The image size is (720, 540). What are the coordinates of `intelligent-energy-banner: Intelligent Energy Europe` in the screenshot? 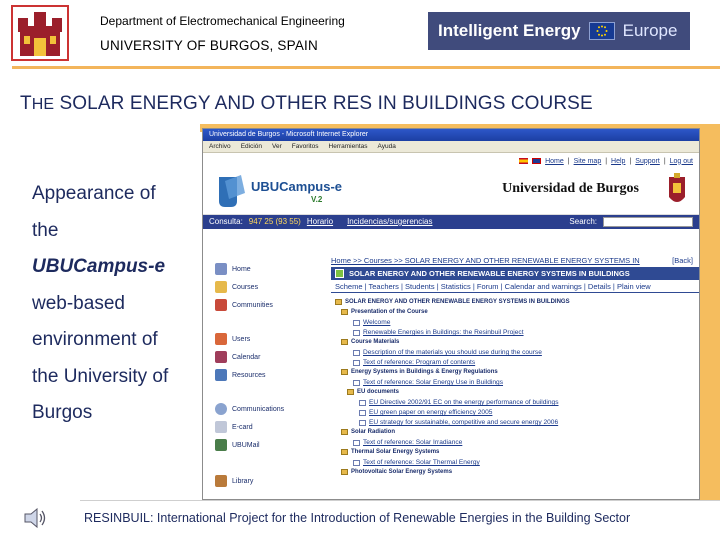 It's located at (559, 31).